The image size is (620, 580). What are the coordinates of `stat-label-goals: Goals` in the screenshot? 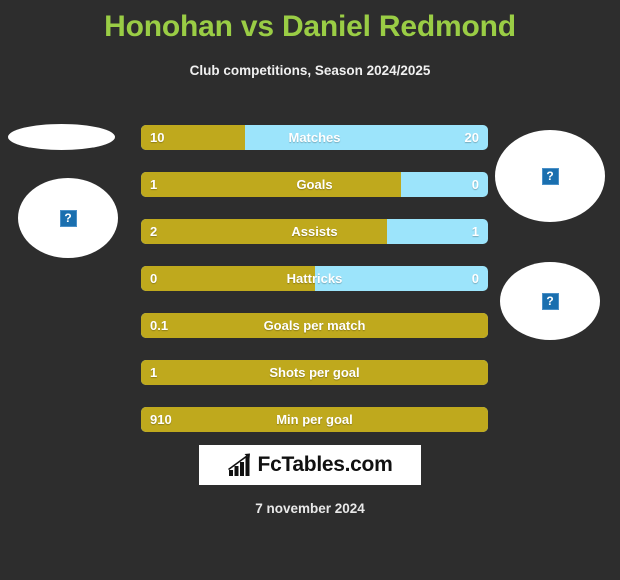 It's located at (314, 184).